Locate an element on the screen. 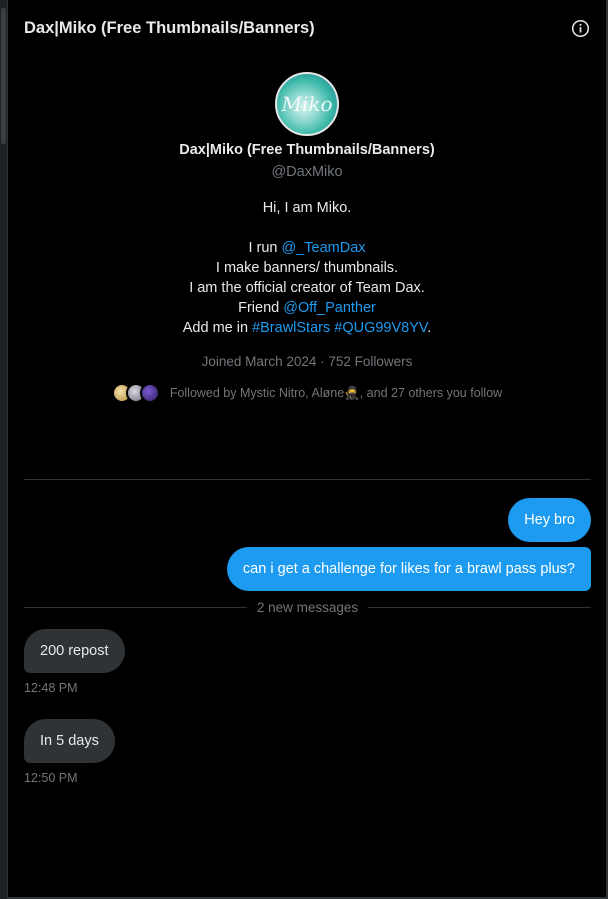 Image resolution: width=608 pixels, height=899 pixels. new-messages-label: 2 new messages is located at coordinates (307, 607).